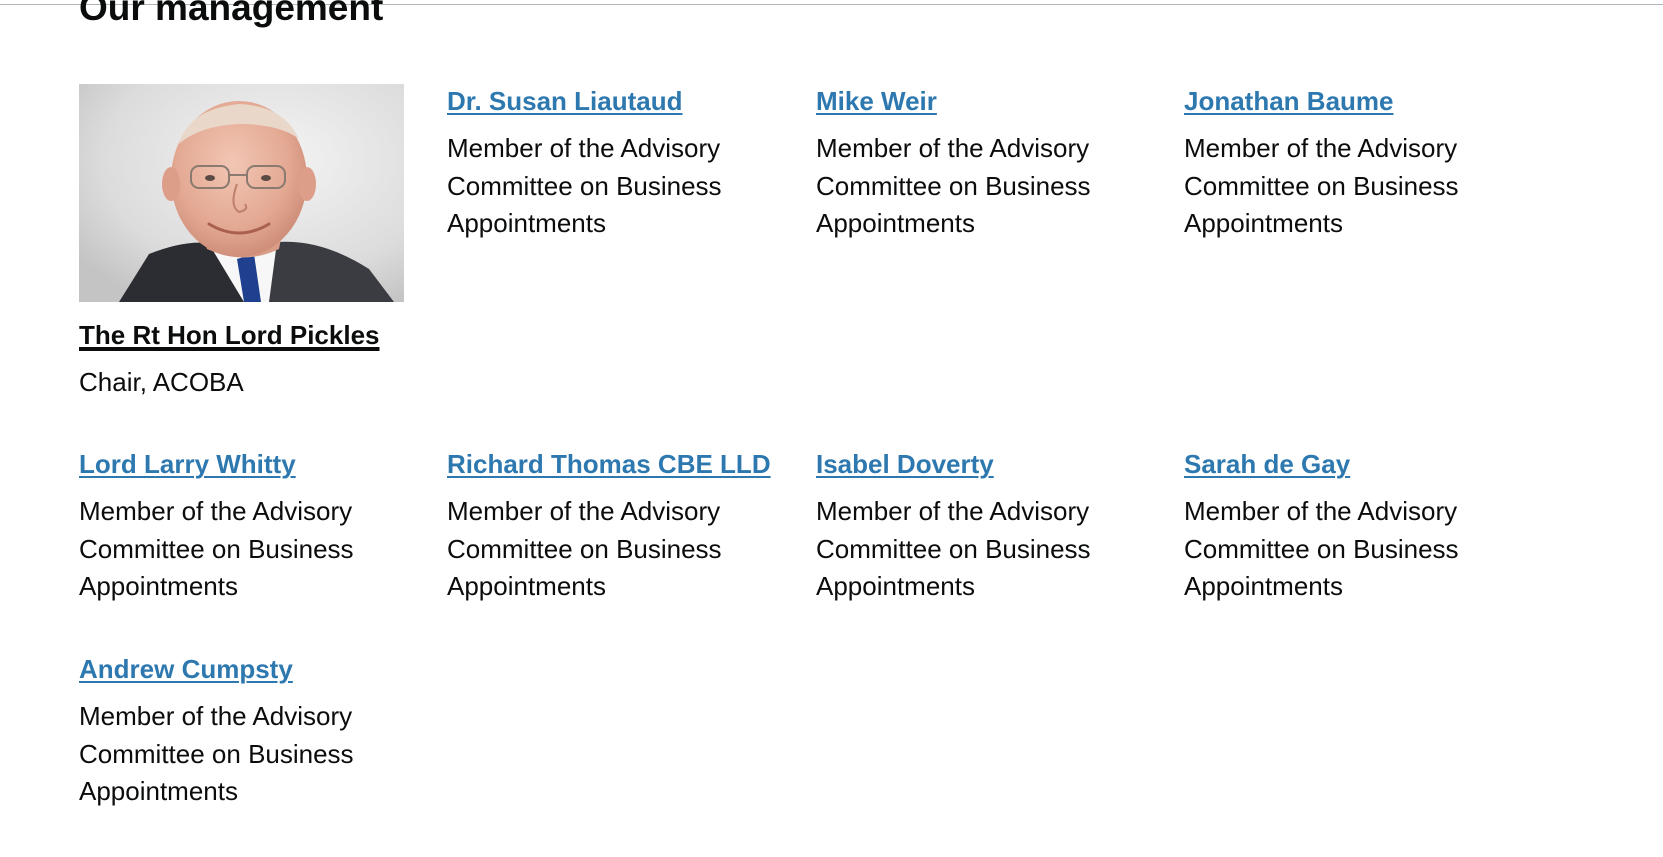  What do you see at coordinates (565, 101) in the screenshot?
I see `person-name-link: Dr. Susan Liautaud` at bounding box center [565, 101].